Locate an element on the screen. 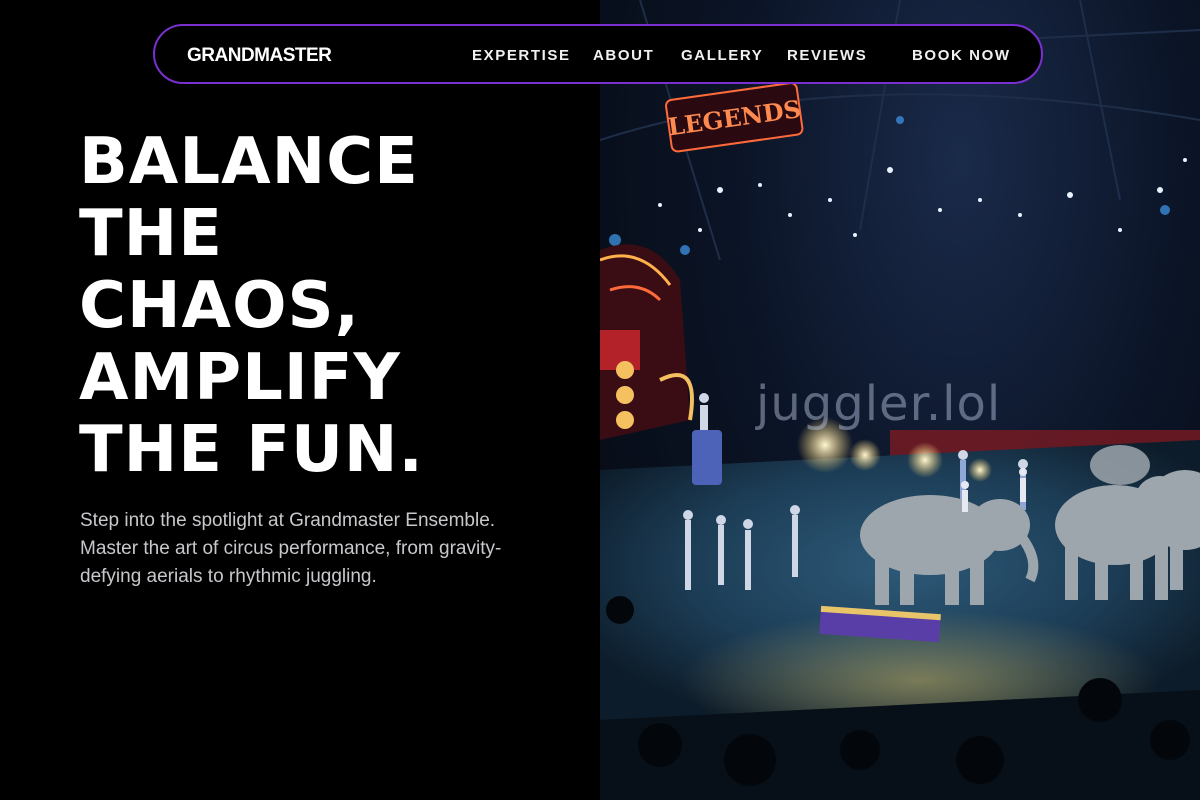  book-now-button: BOOK NOW is located at coordinates (961, 55).